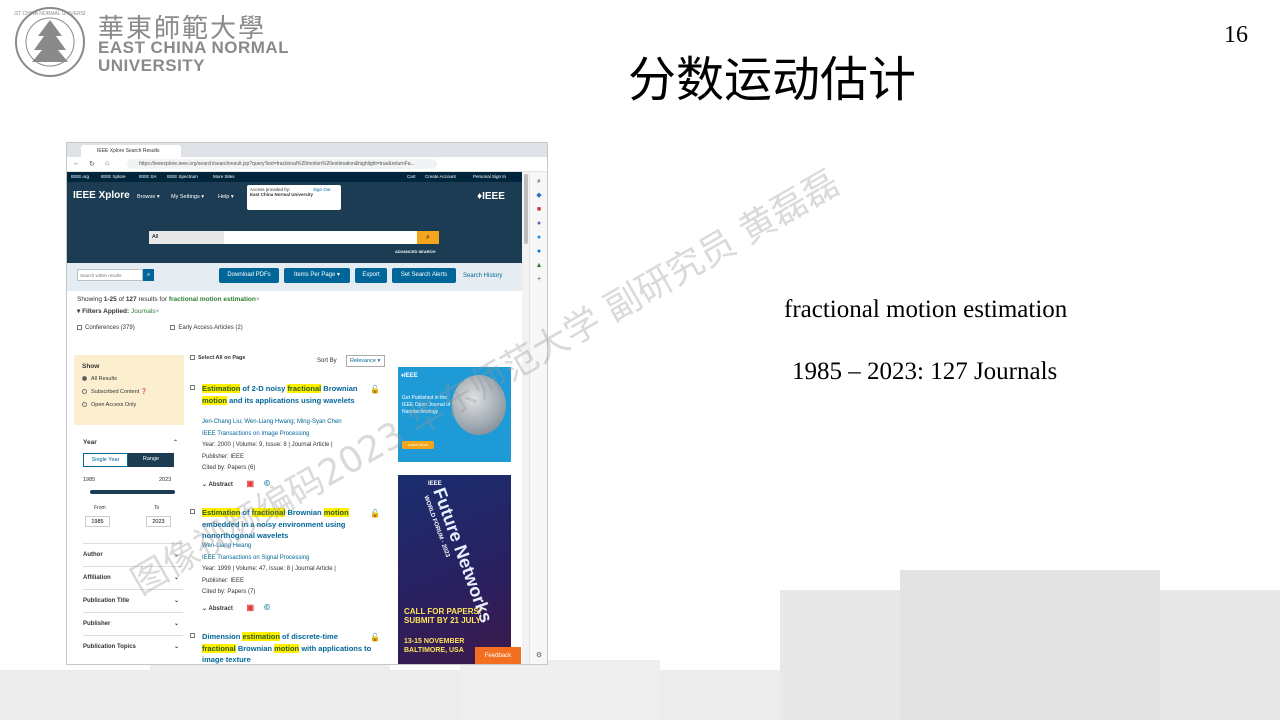 This screenshot has height=720, width=1280. What do you see at coordinates (224, 176) in the screenshot?
I see `link-more-sites: More Sites` at bounding box center [224, 176].